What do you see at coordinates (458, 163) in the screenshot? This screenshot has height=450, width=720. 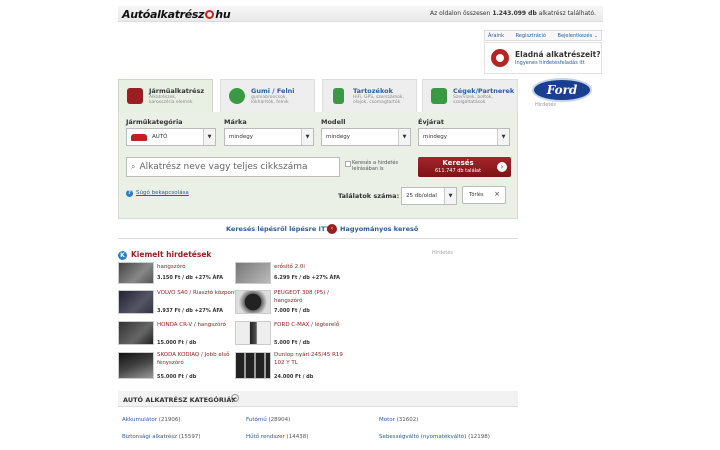 I see `search-button-label: Keresés` at bounding box center [458, 163].